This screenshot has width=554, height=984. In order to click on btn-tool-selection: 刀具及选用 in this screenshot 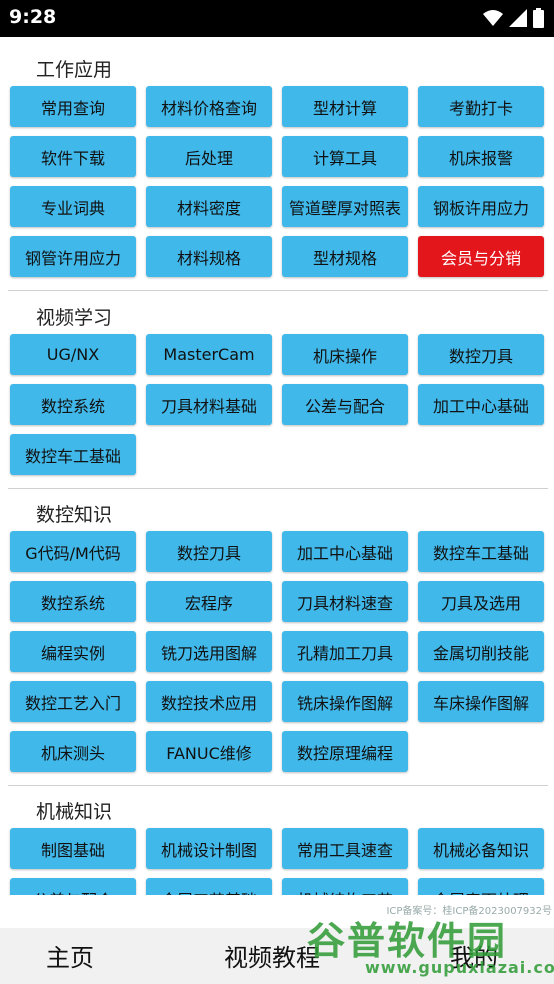, I will do `click(481, 601)`.